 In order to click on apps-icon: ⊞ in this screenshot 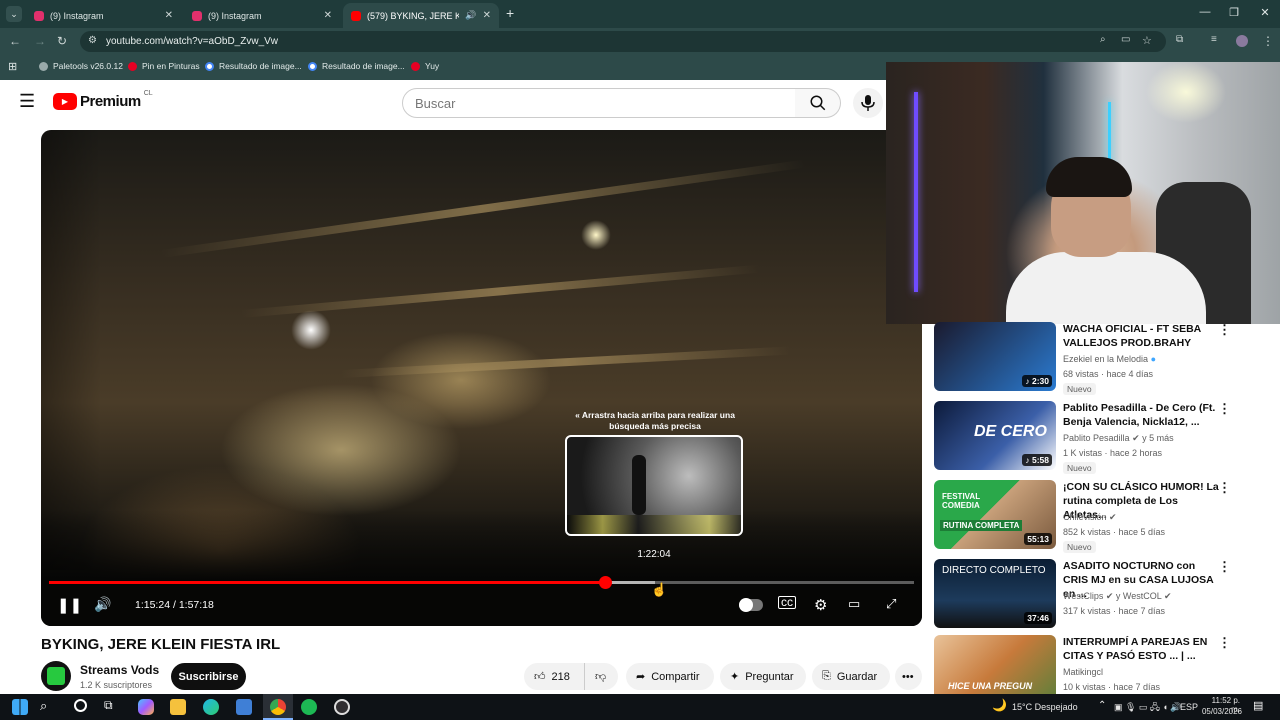, I will do `click(12, 66)`.